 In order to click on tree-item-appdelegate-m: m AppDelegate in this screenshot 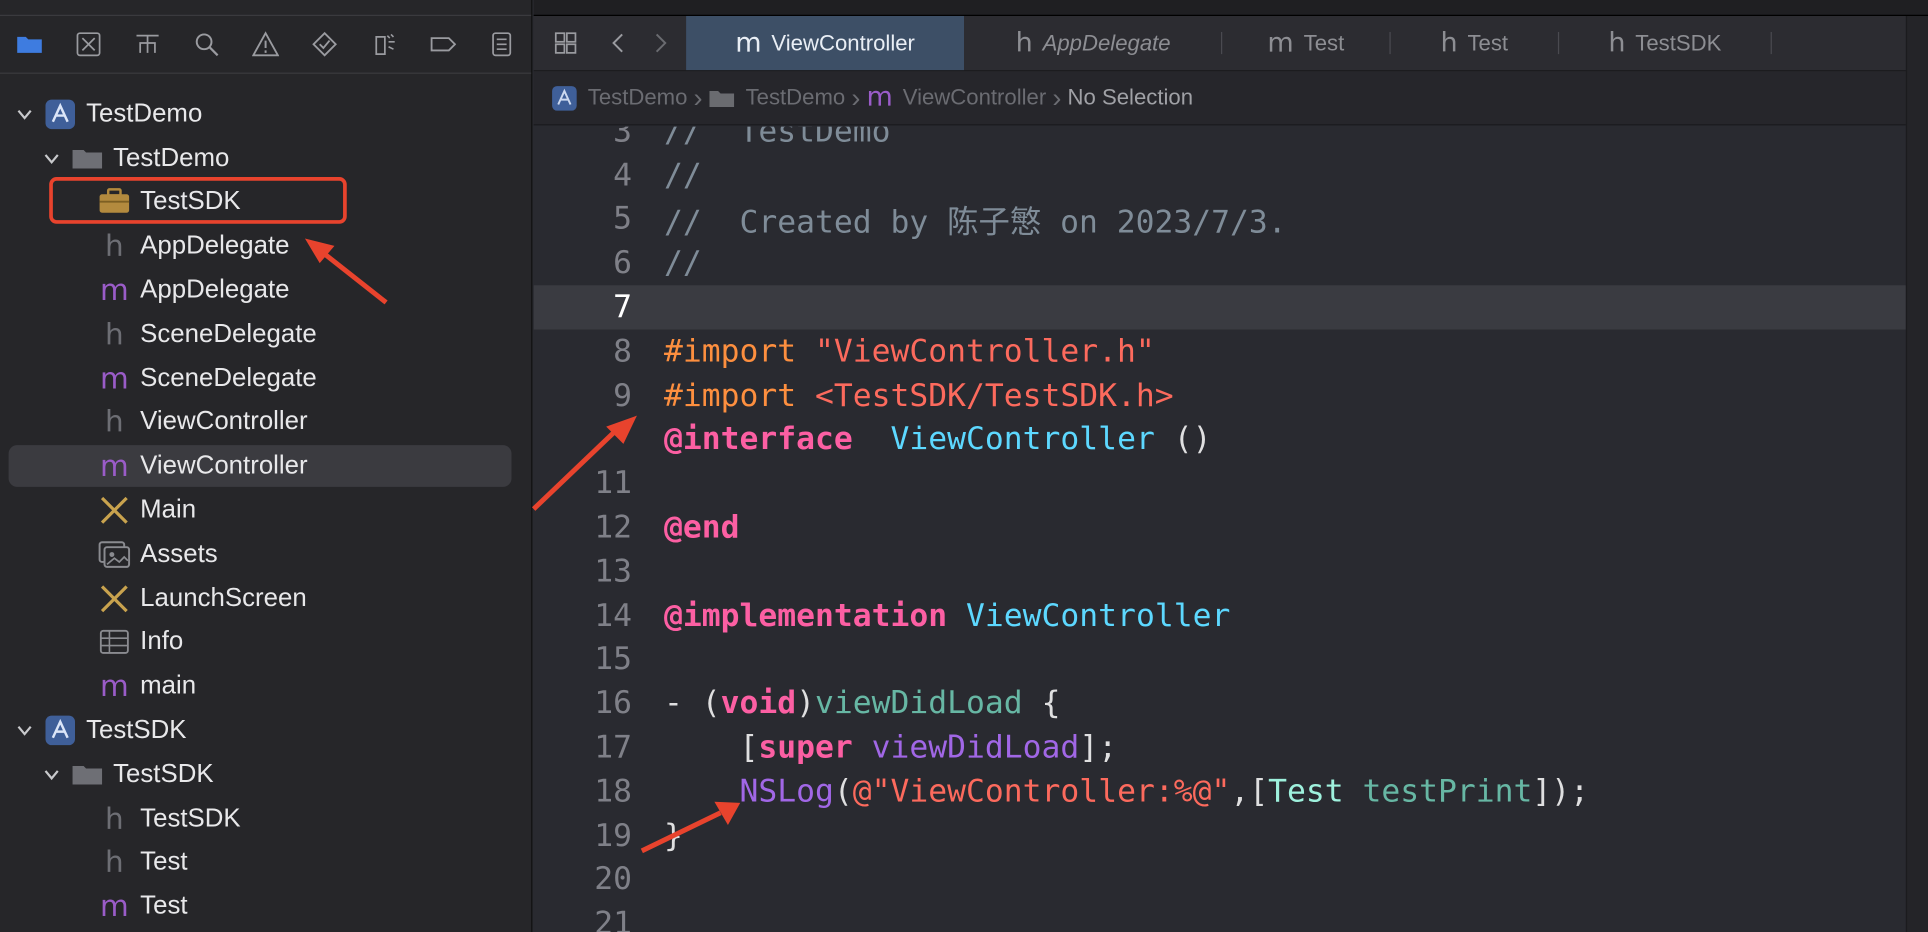, I will do `click(265, 290)`.